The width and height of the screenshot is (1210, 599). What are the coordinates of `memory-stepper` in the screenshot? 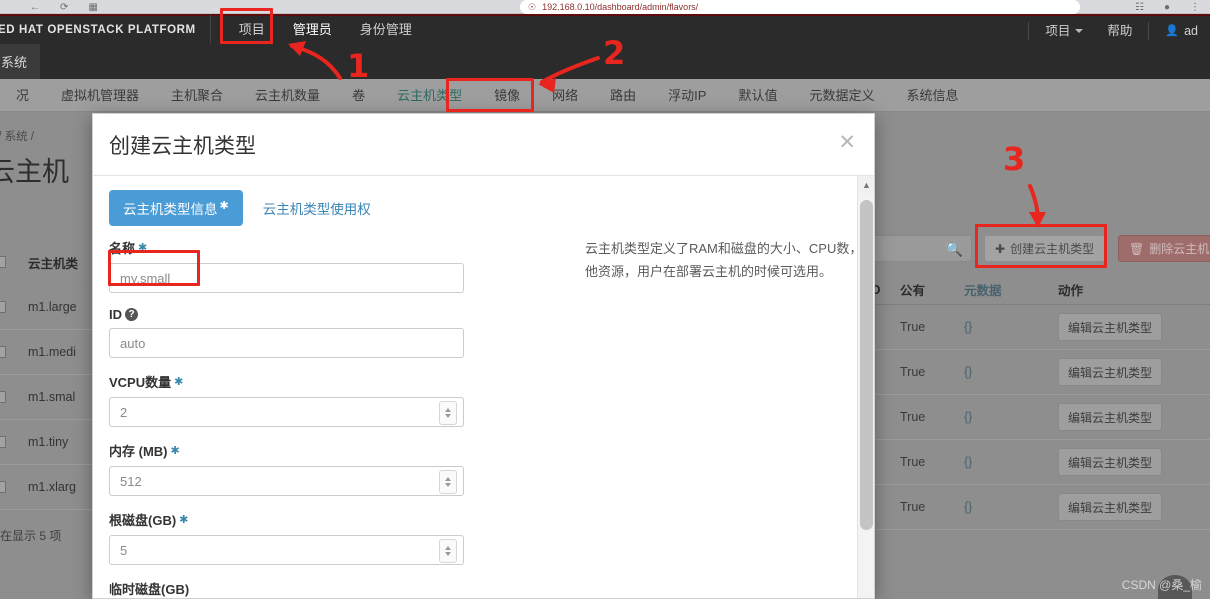 It's located at (448, 482).